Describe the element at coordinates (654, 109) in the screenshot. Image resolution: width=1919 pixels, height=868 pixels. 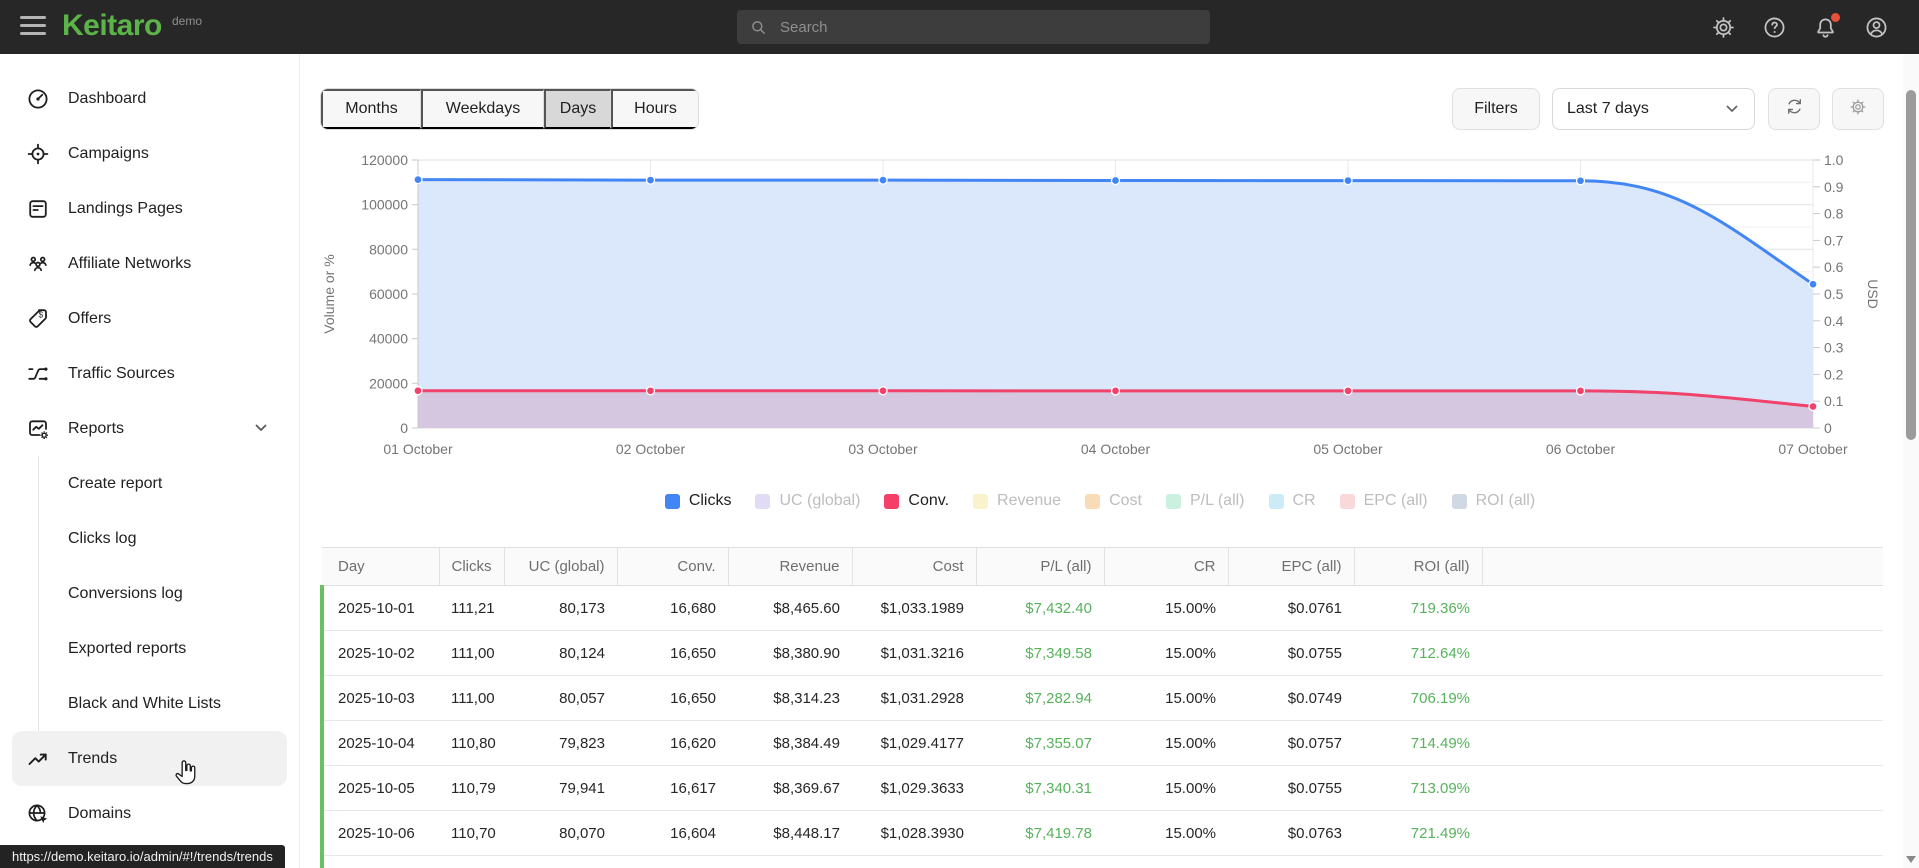
I see `tab-hours: Hours` at that location.